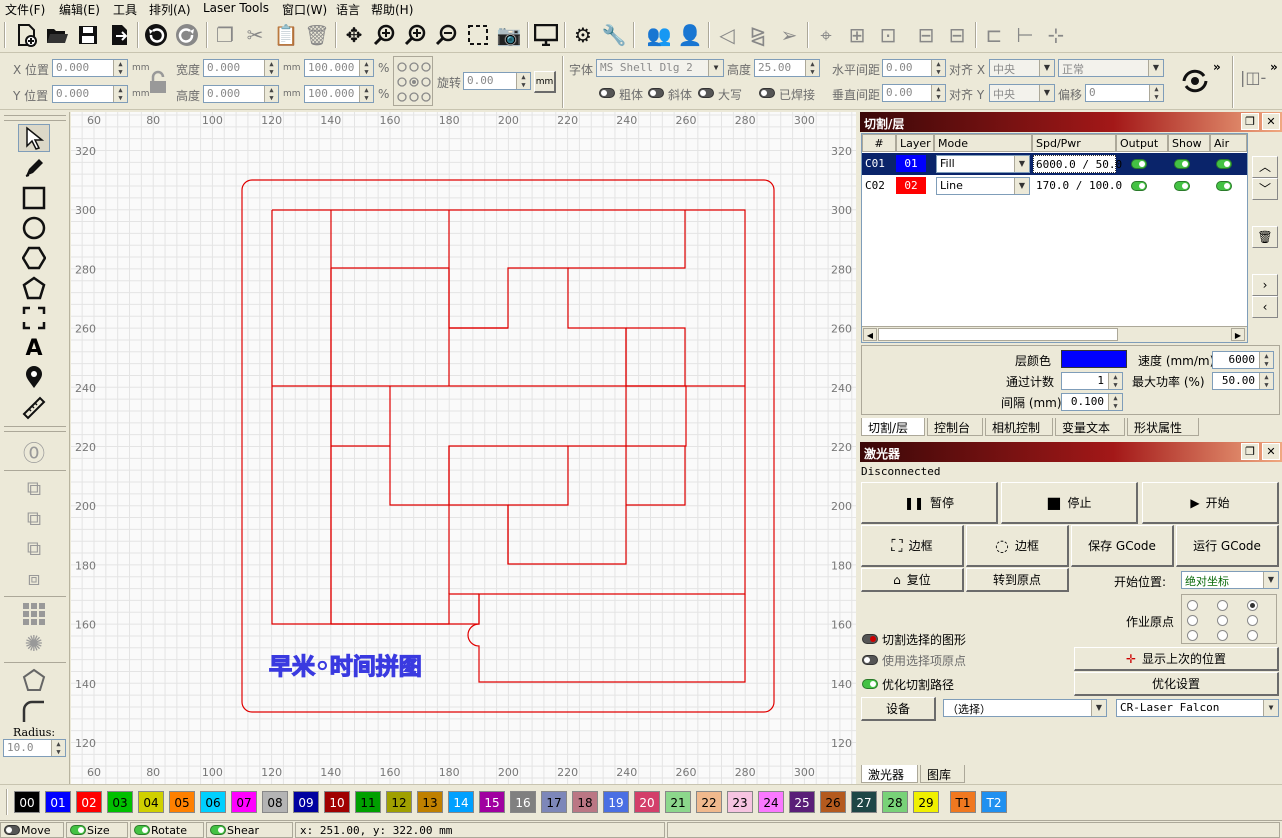  I want to click on col-header-layer: Layer, so click(915, 143).